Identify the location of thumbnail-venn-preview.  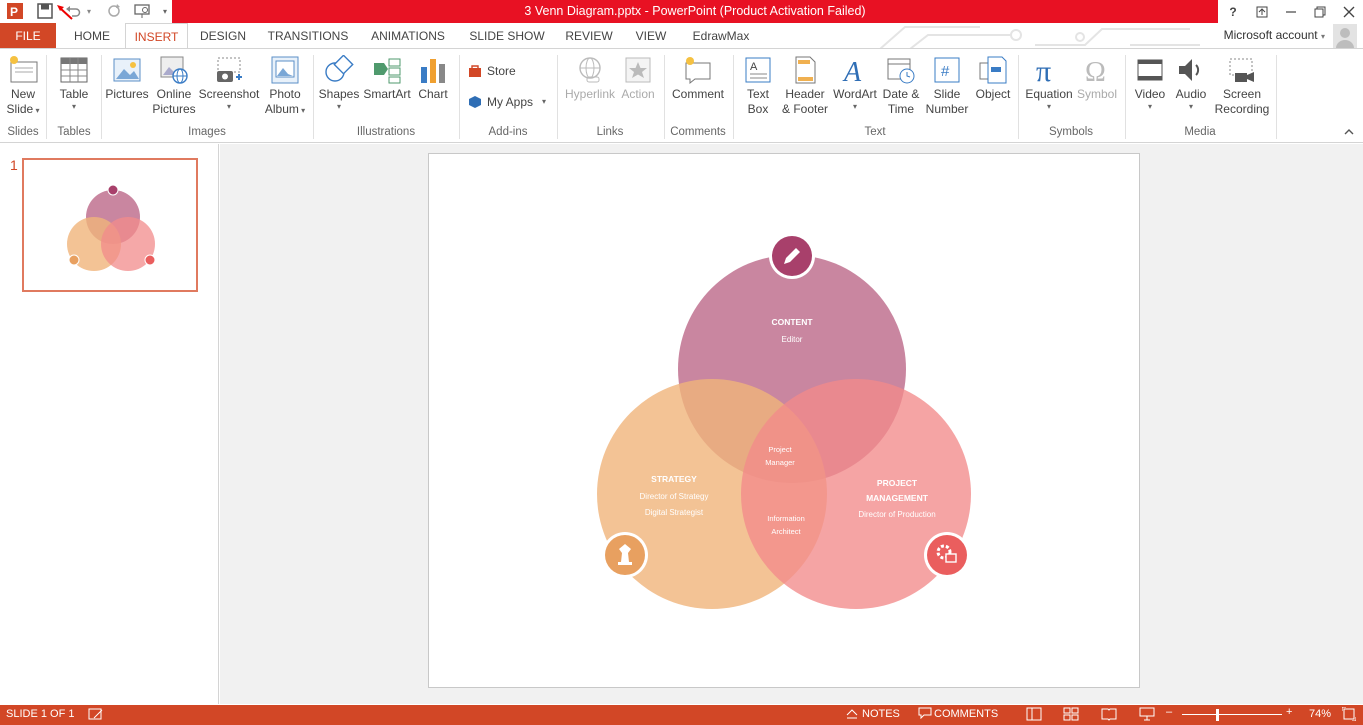
(111, 227).